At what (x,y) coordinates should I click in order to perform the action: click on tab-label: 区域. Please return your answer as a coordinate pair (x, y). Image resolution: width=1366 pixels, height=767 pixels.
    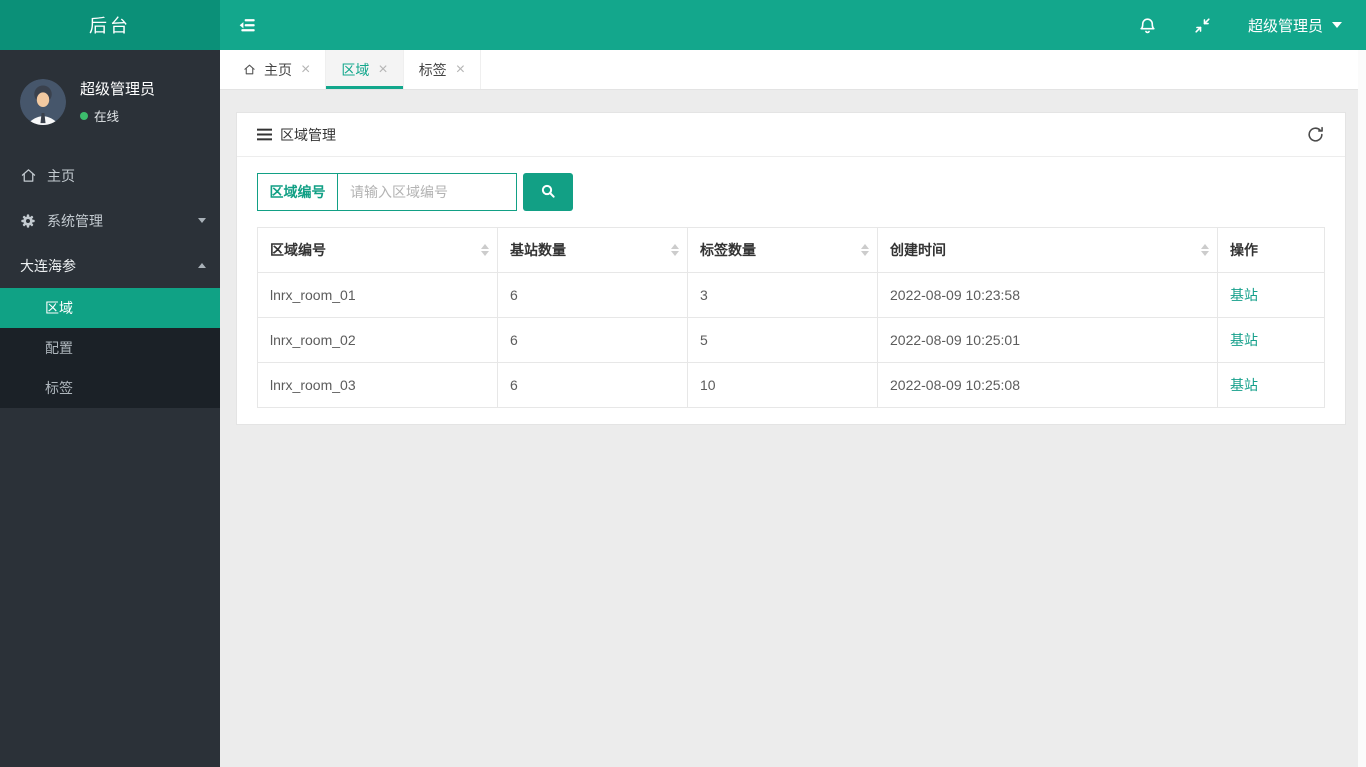
    Looking at the image, I should click on (355, 69).